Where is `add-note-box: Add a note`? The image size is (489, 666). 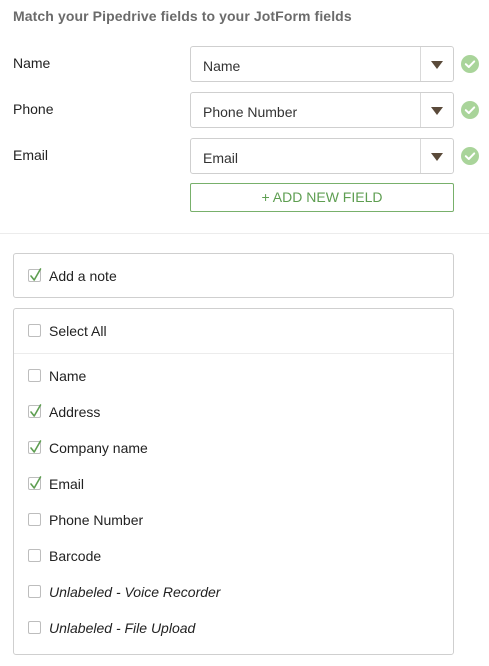
add-note-box: Add a note is located at coordinates (233, 275).